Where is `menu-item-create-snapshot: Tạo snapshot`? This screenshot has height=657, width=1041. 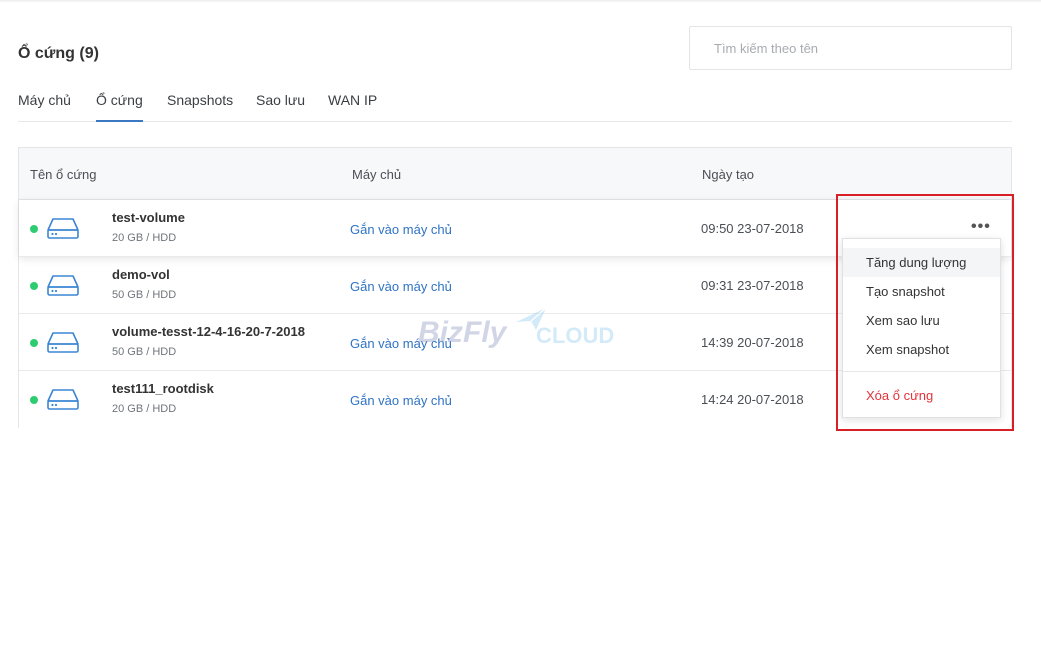 menu-item-create-snapshot: Tạo snapshot is located at coordinates (921, 291).